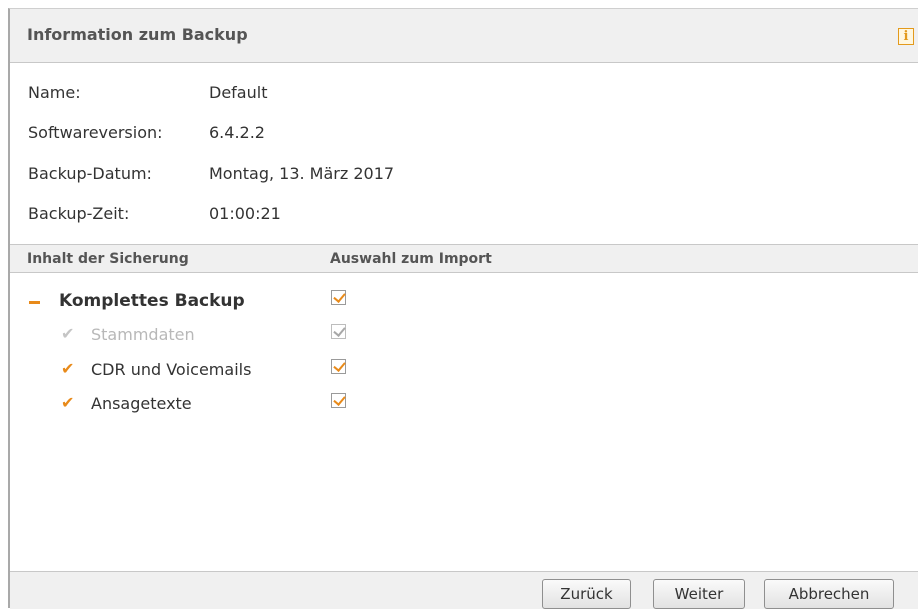  What do you see at coordinates (79, 213) in the screenshot?
I see `info-label: Backup-Zeit:` at bounding box center [79, 213].